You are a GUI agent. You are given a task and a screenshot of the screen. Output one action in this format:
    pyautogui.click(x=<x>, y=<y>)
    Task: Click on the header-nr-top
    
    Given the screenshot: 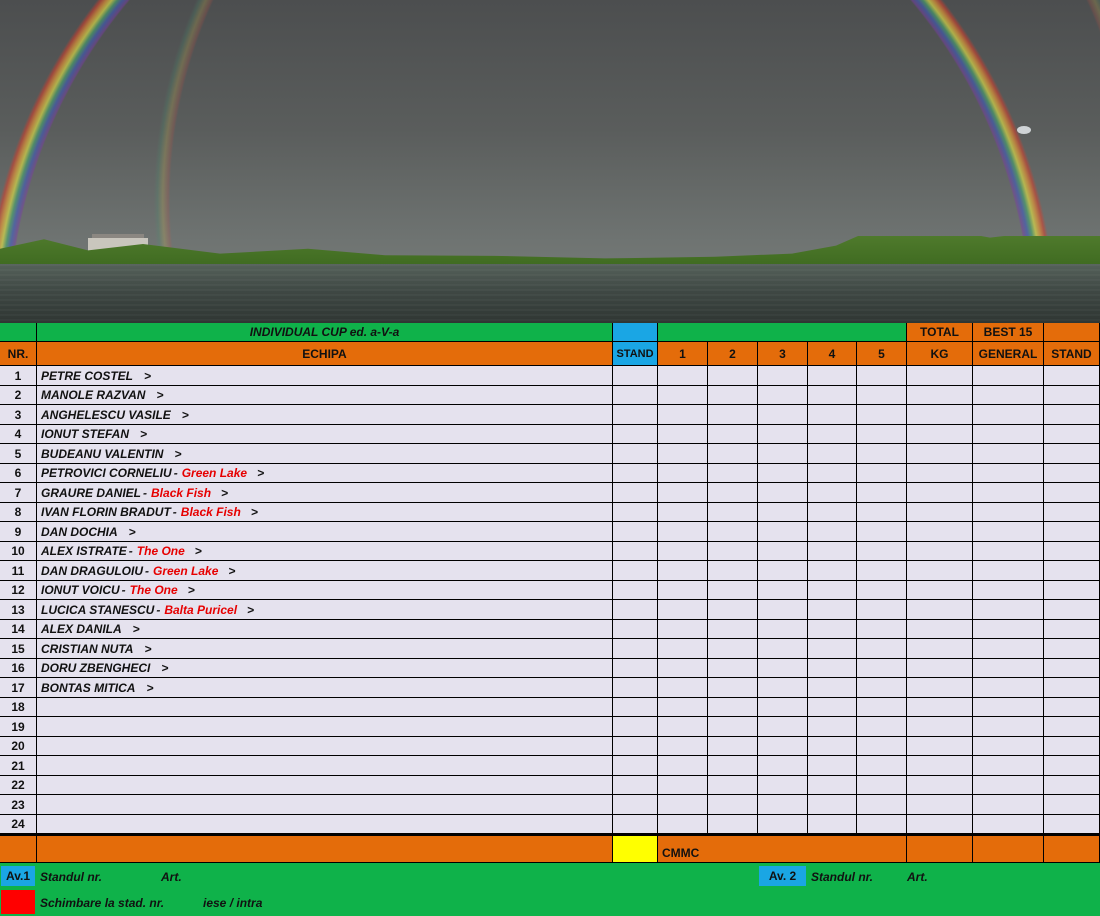 What is the action you would take?
    pyautogui.click(x=18, y=332)
    